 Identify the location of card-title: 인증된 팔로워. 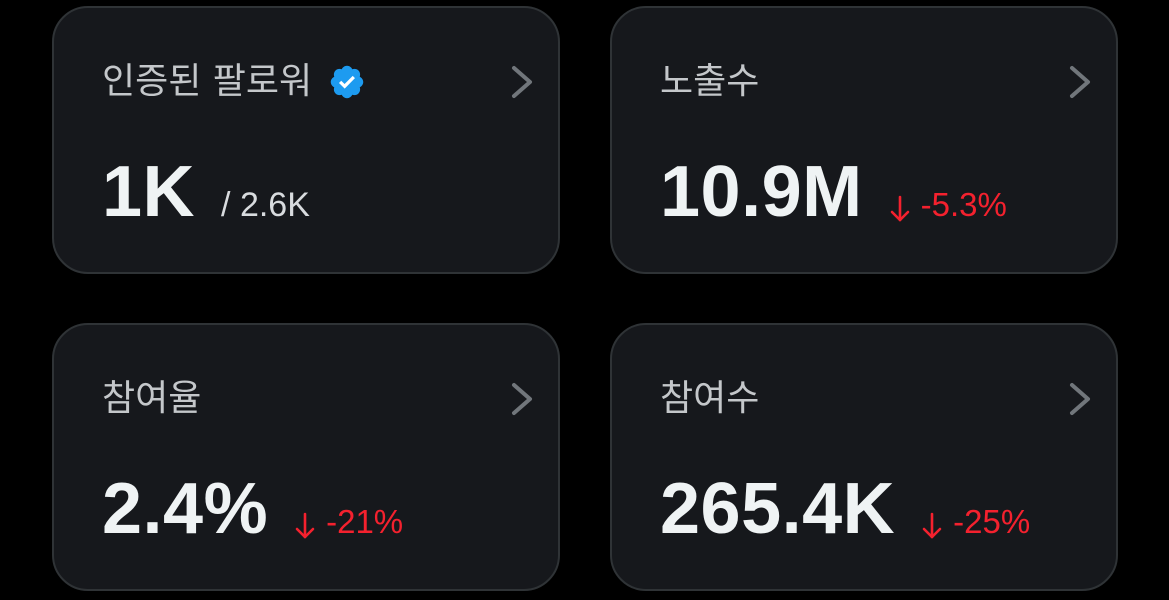
(234, 82).